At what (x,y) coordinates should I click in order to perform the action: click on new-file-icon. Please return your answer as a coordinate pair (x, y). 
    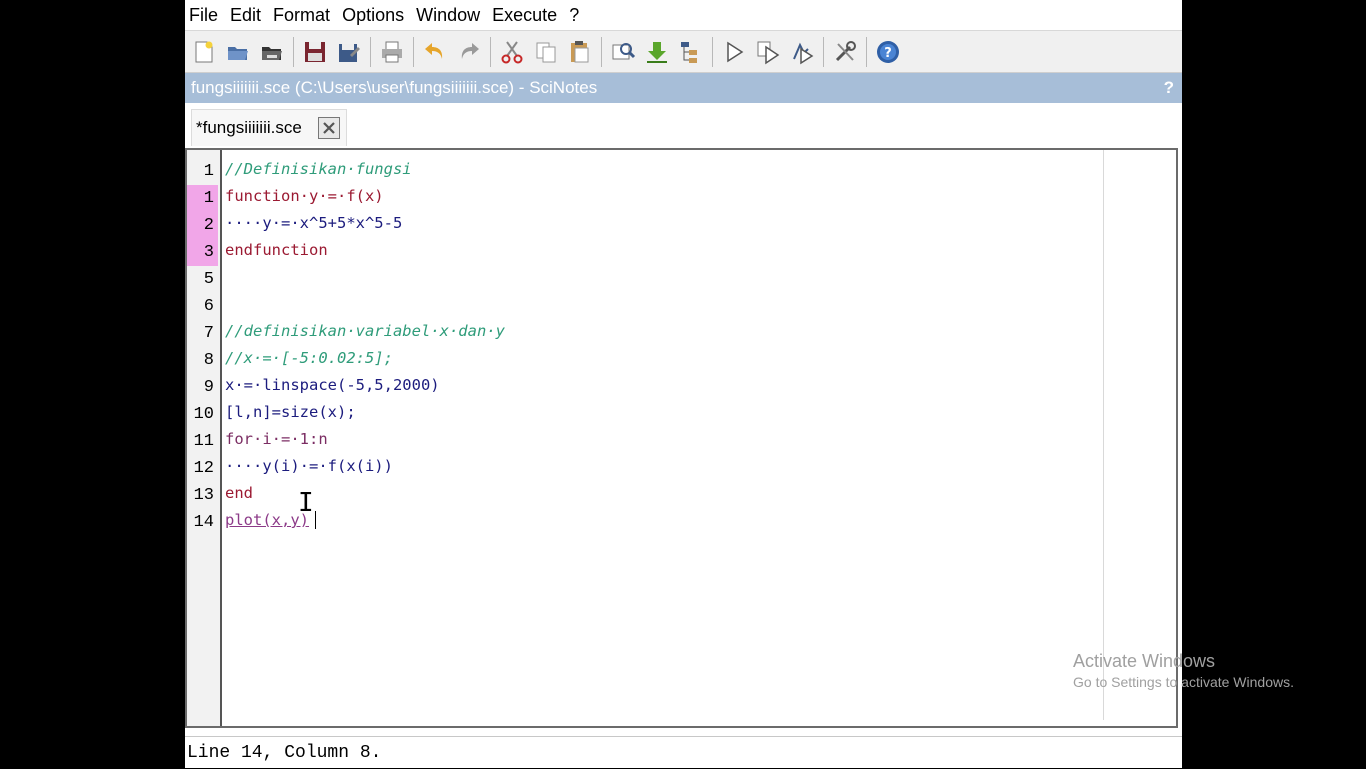
    Looking at the image, I should click on (204, 52).